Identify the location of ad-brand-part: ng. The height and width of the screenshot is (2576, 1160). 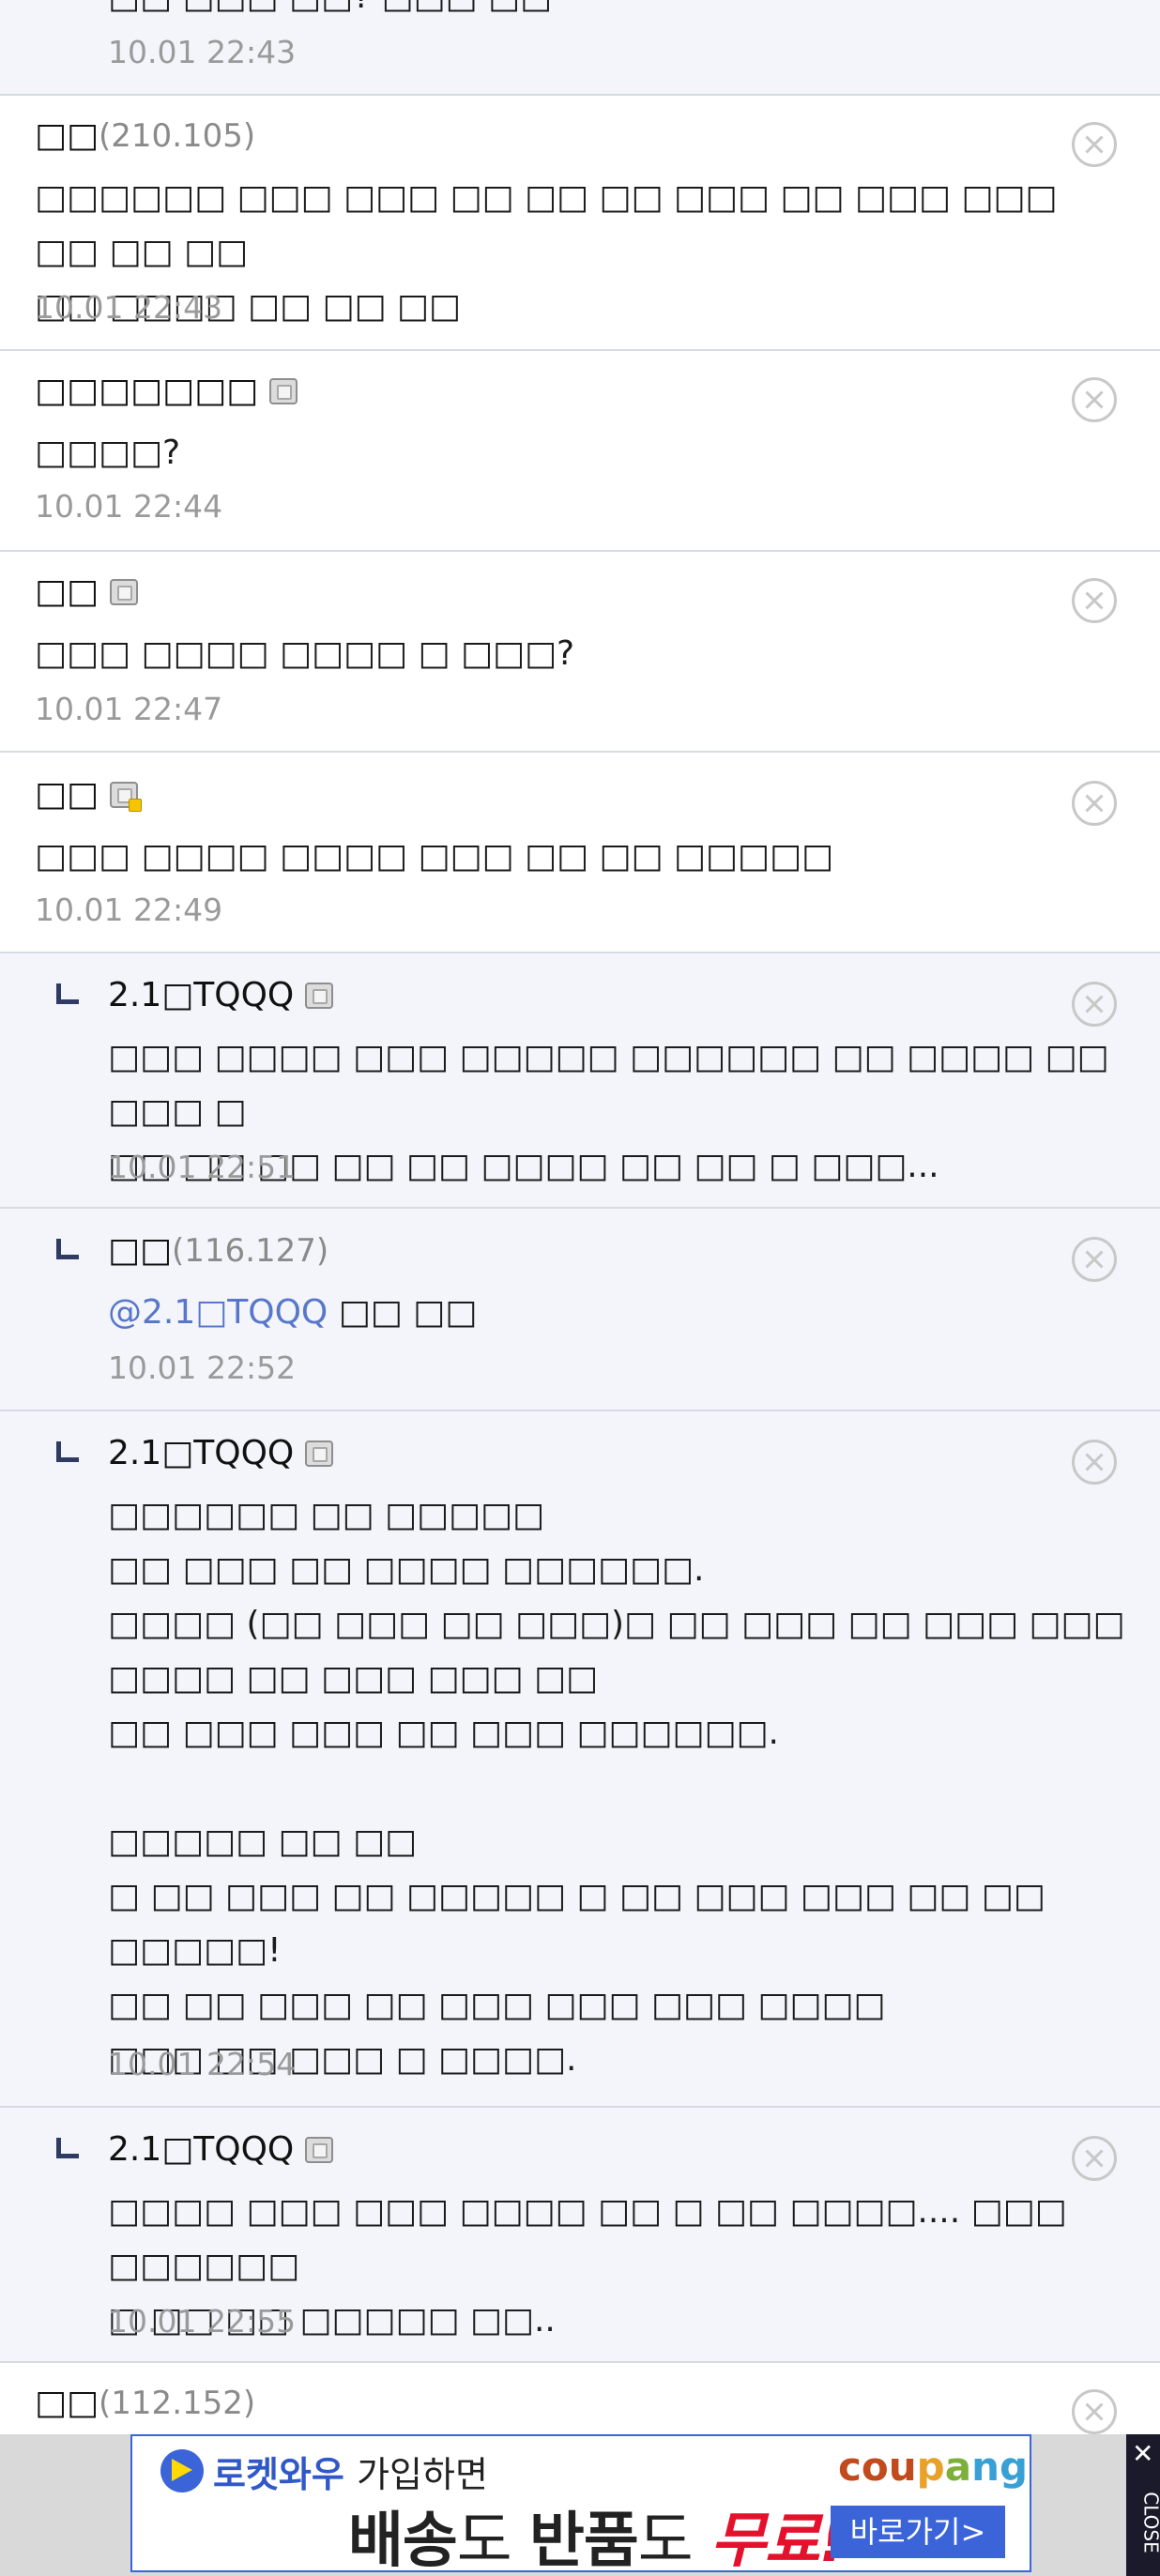
(1000, 2467).